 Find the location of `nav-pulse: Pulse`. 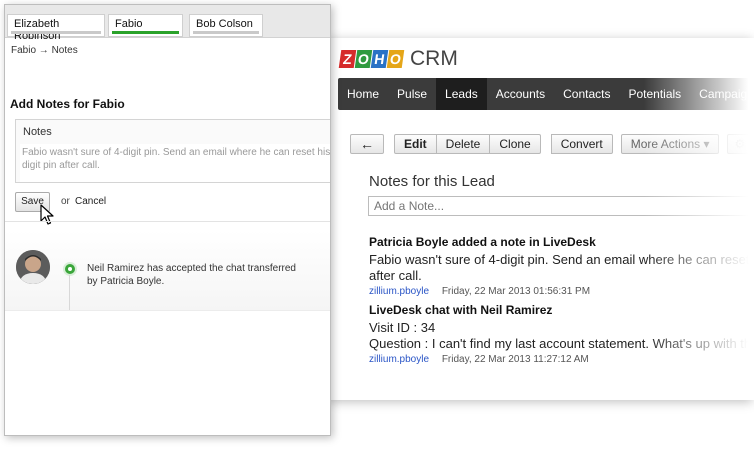

nav-pulse: Pulse is located at coordinates (412, 94).